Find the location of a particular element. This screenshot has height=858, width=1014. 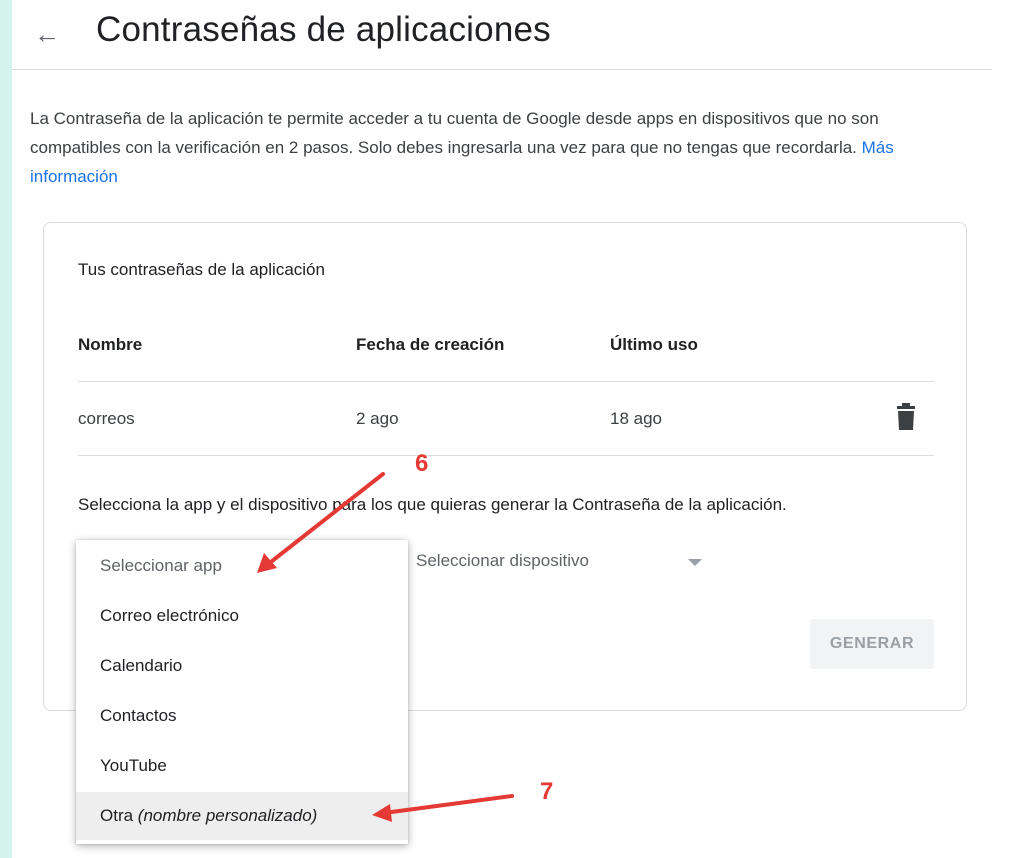

step-7-label: 7 is located at coordinates (547, 791).